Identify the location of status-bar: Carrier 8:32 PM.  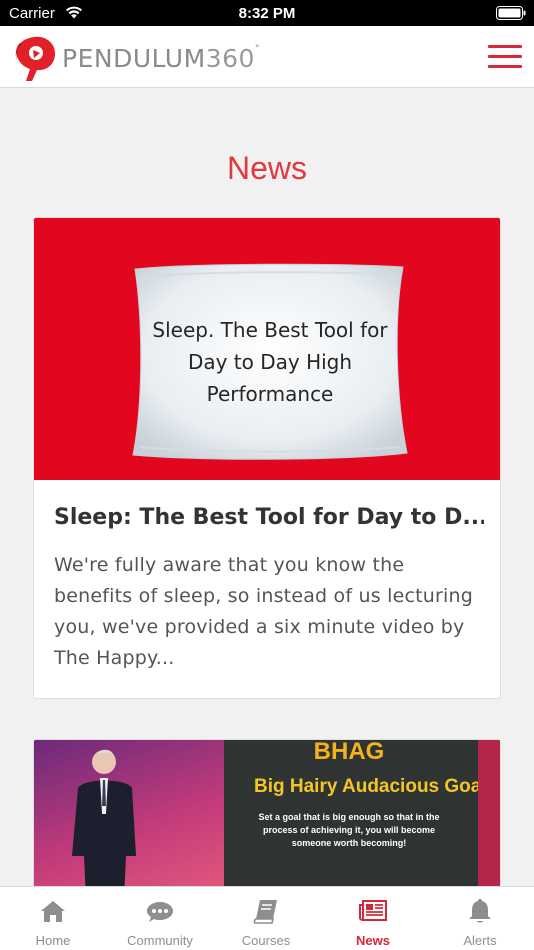
(267, 13).